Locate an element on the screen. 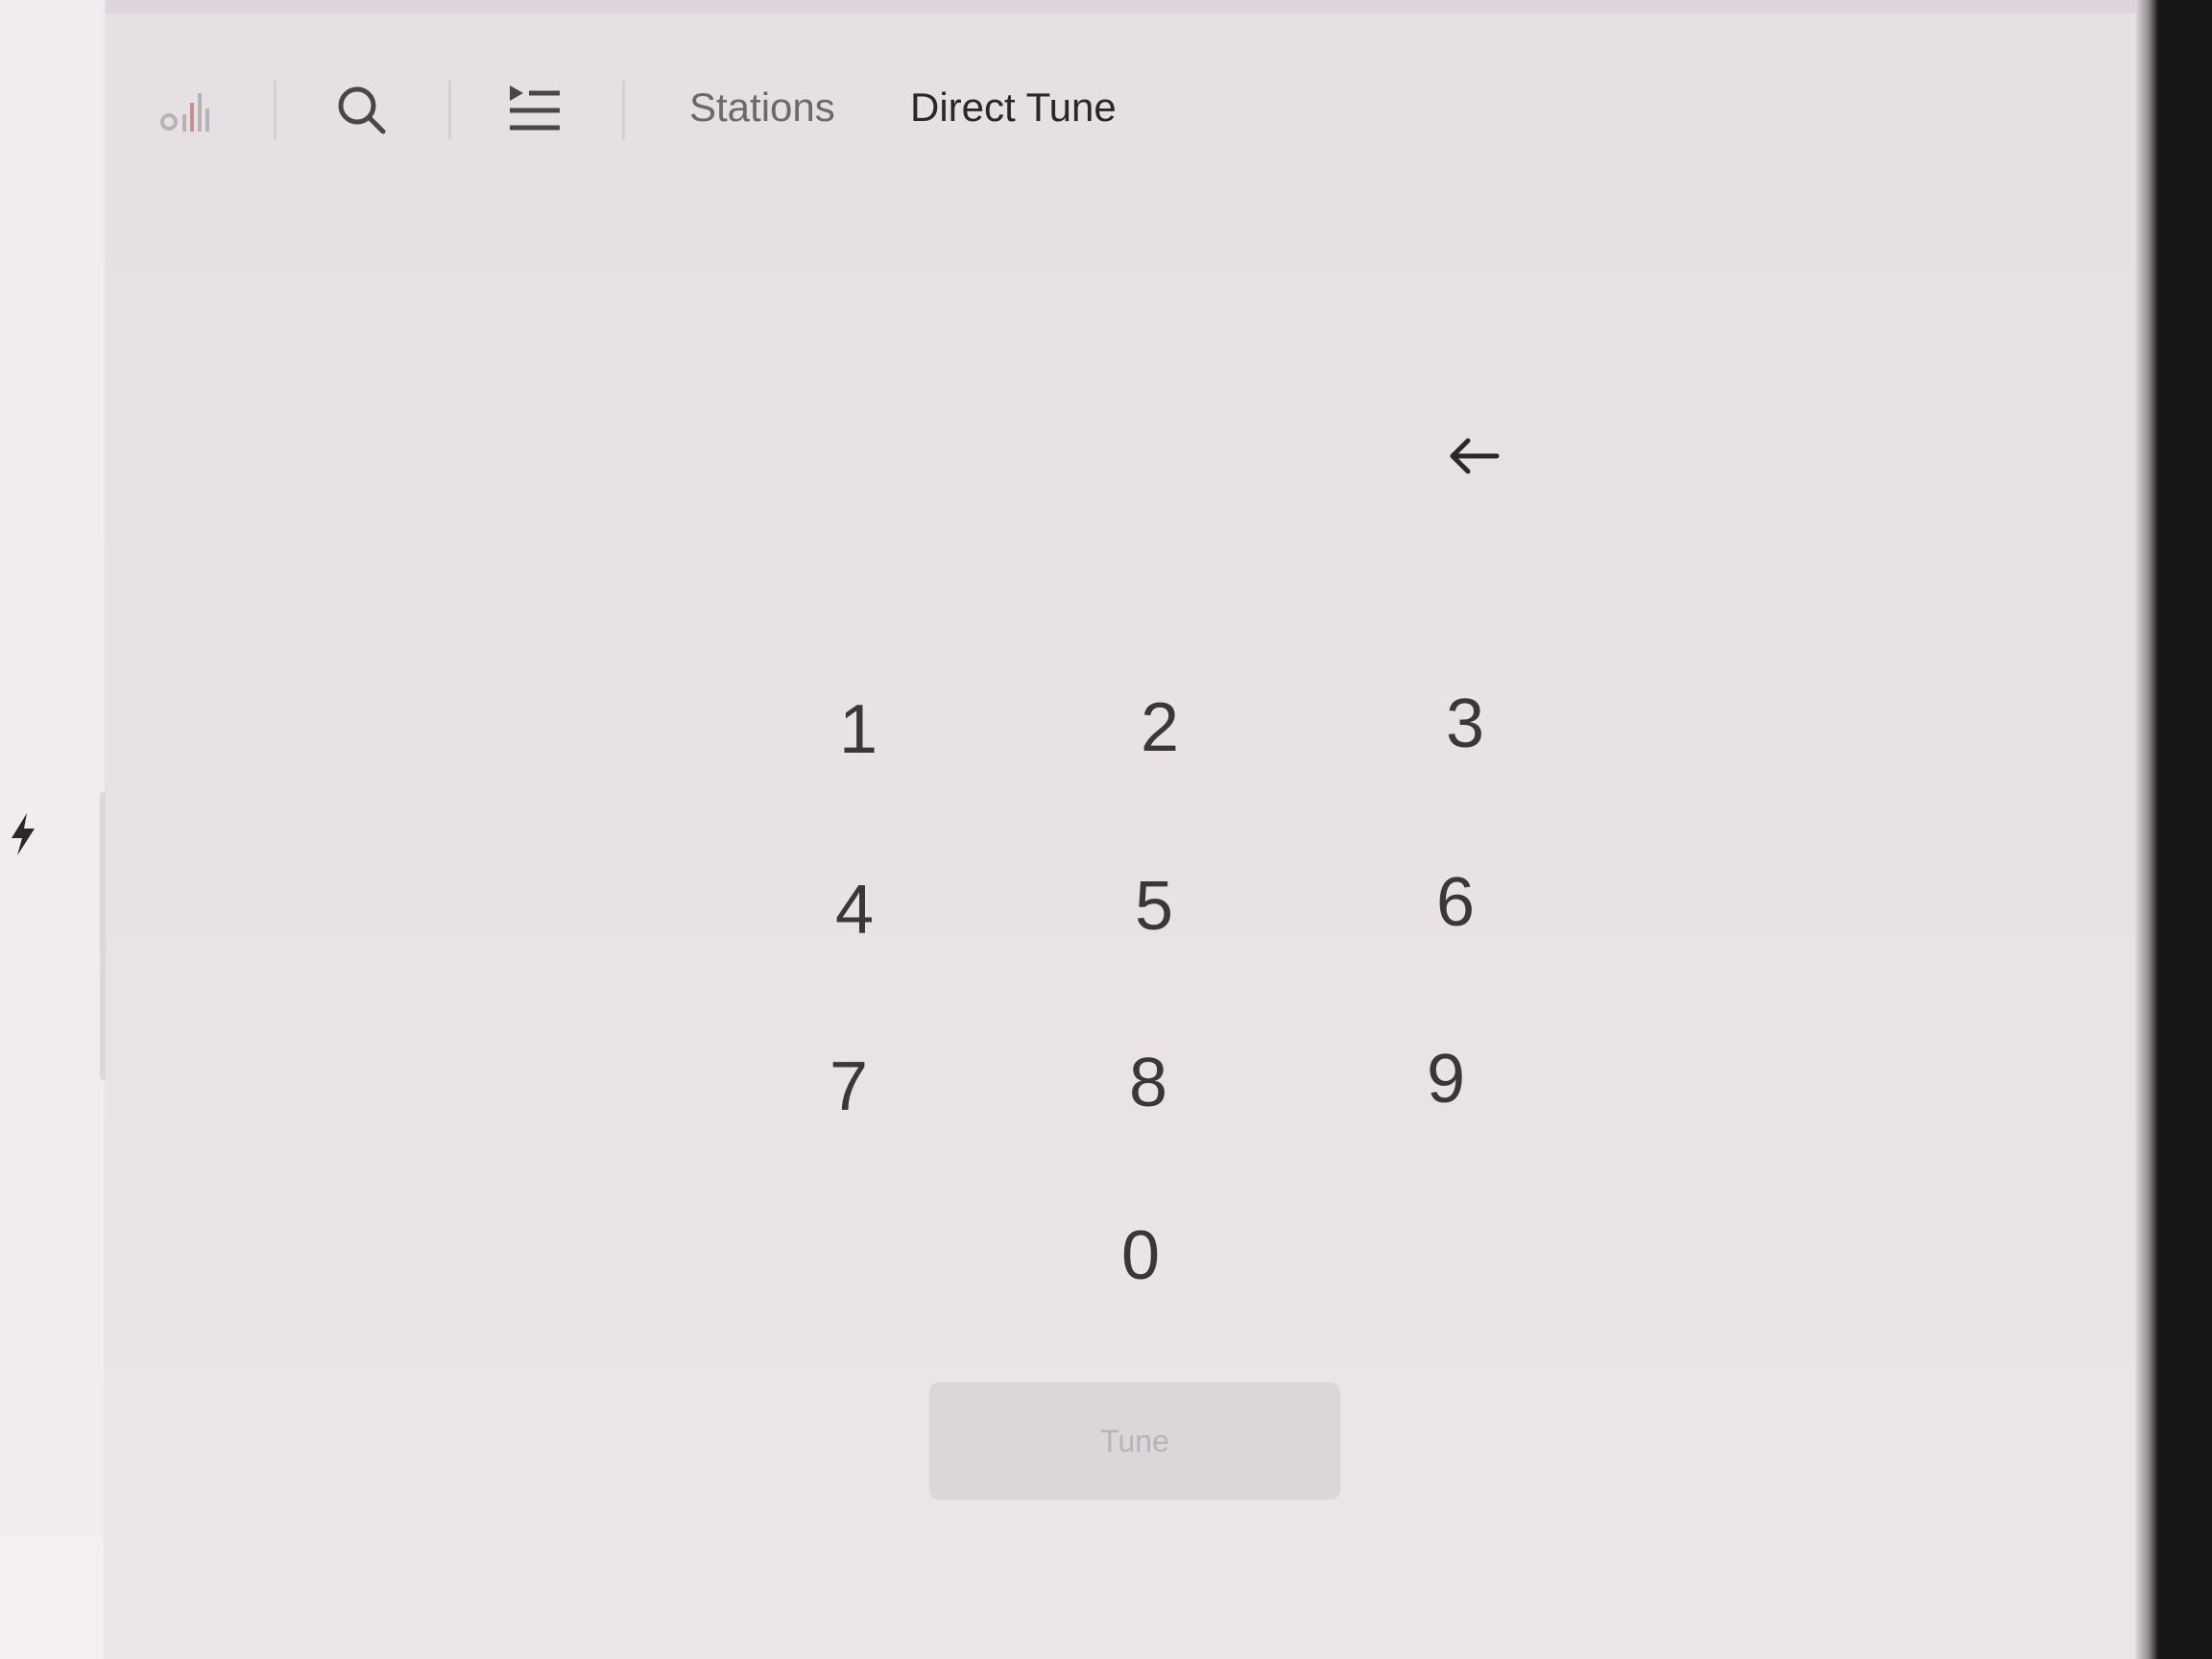 This screenshot has height=1659, width=2212. tab-stations: Stations is located at coordinates (762, 107).